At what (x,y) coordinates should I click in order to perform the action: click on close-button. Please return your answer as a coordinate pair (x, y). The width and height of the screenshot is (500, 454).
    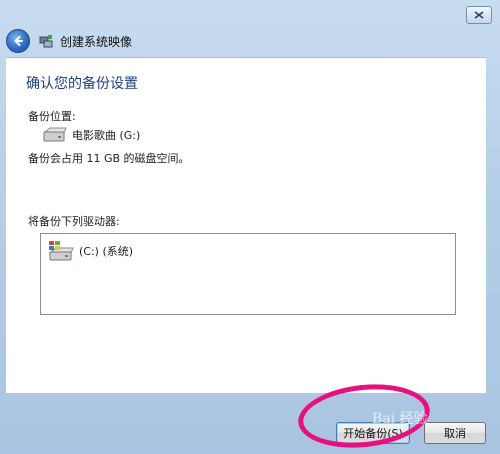
    Looking at the image, I should click on (479, 15).